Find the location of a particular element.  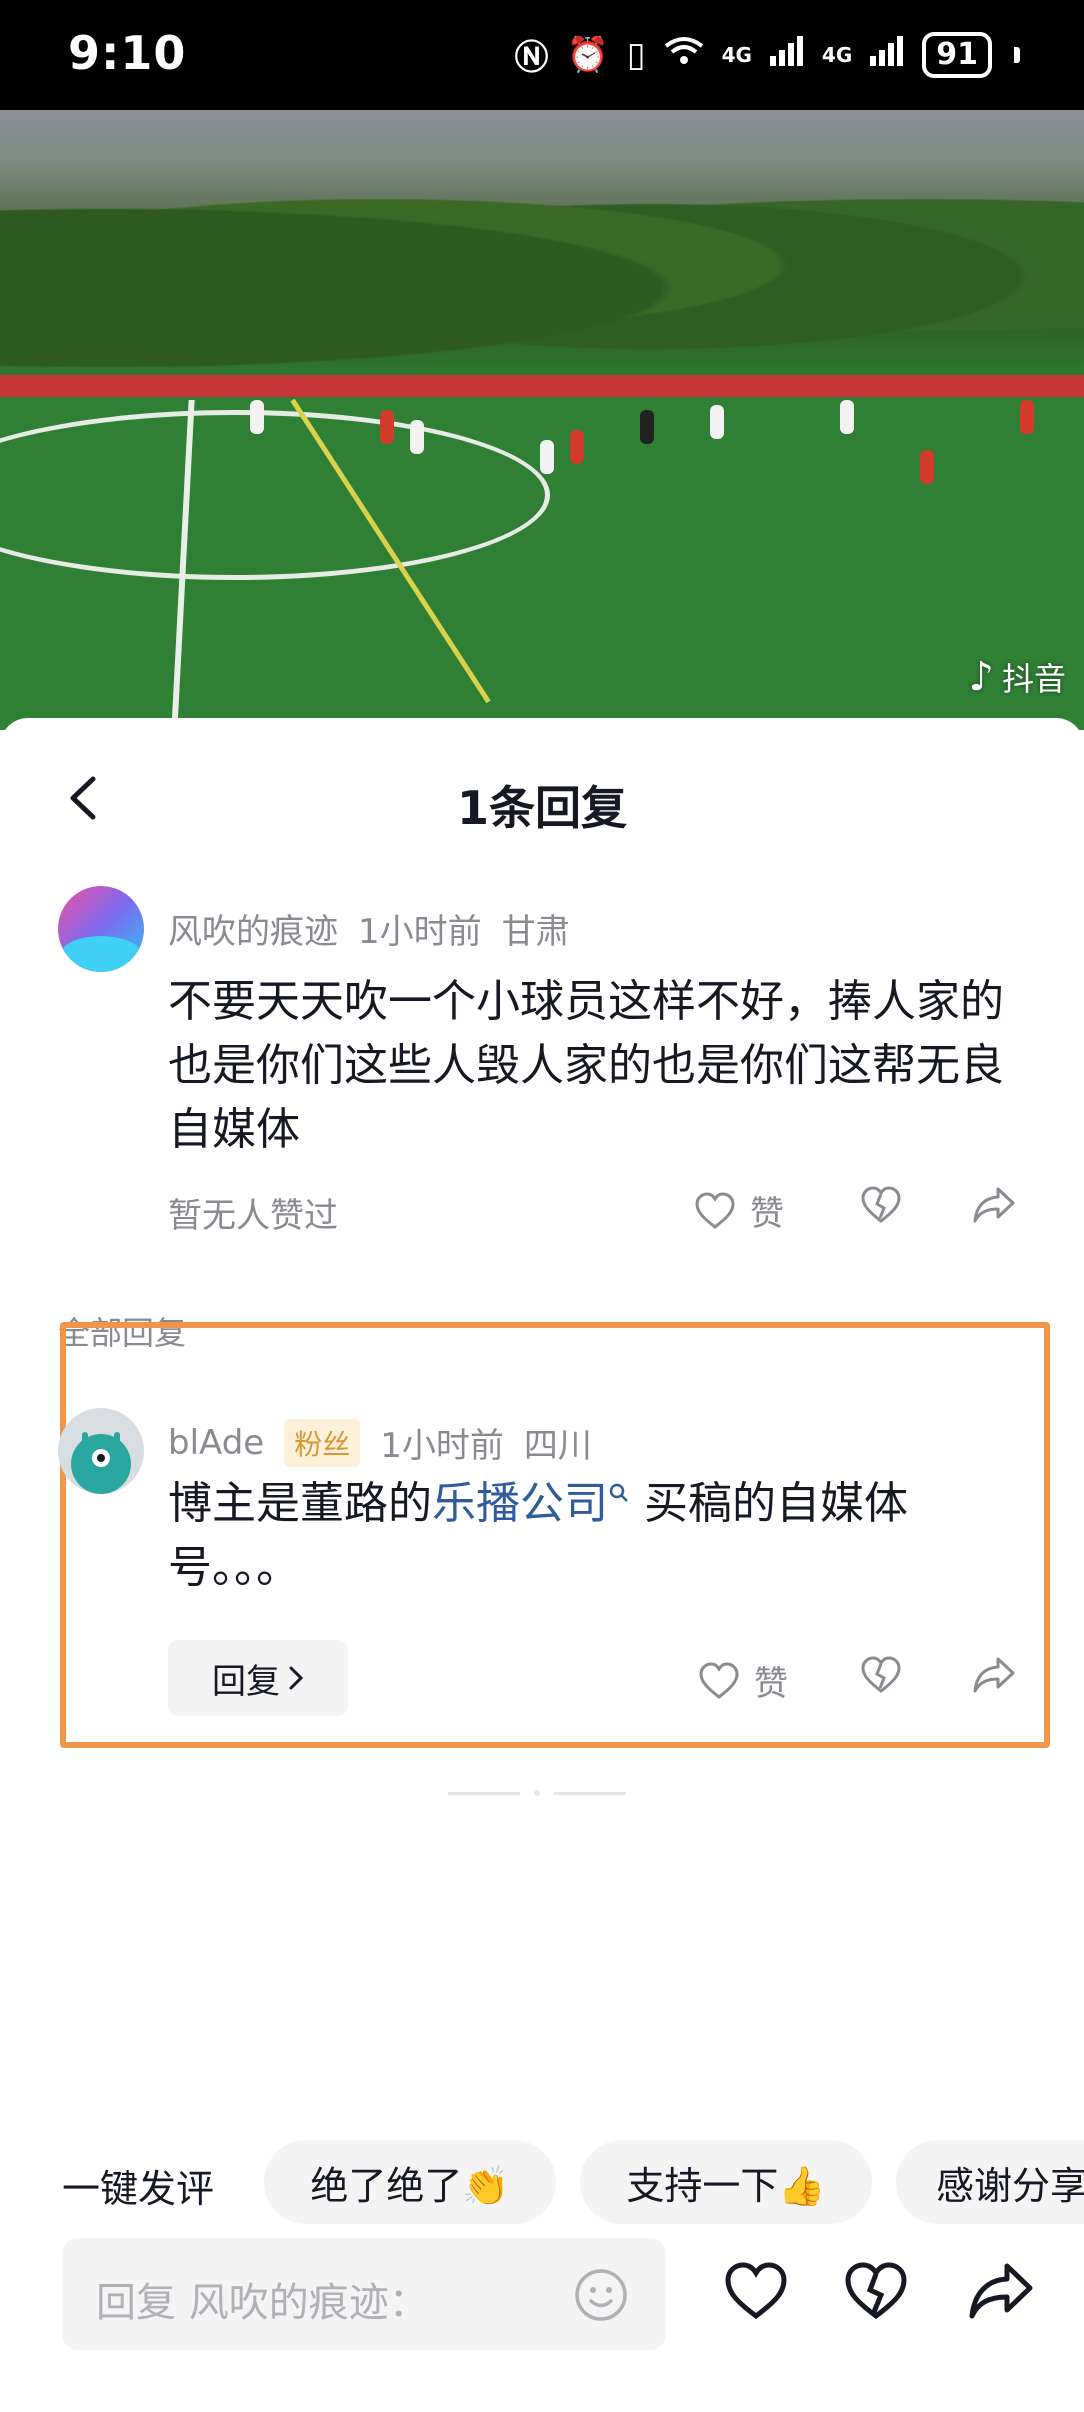

nfc-icon: Ⓝ is located at coordinates (531, 58).